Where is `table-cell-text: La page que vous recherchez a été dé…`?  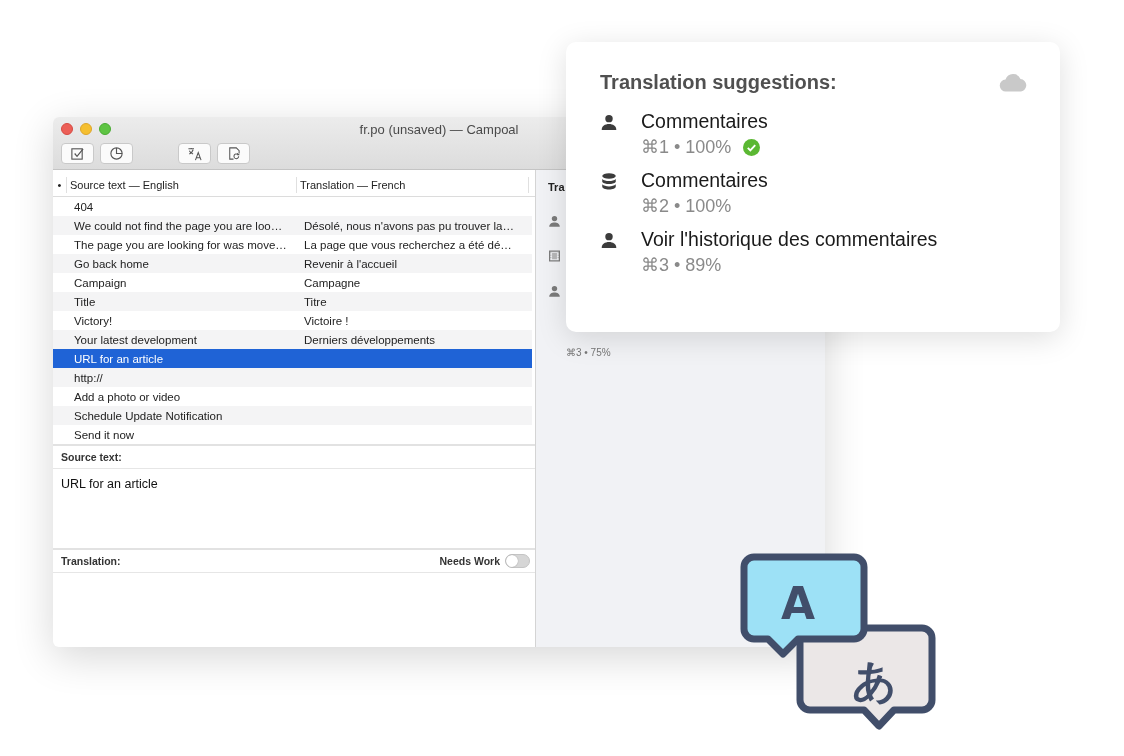 table-cell-text: La page que vous recherchez a été dé… is located at coordinates (408, 244).